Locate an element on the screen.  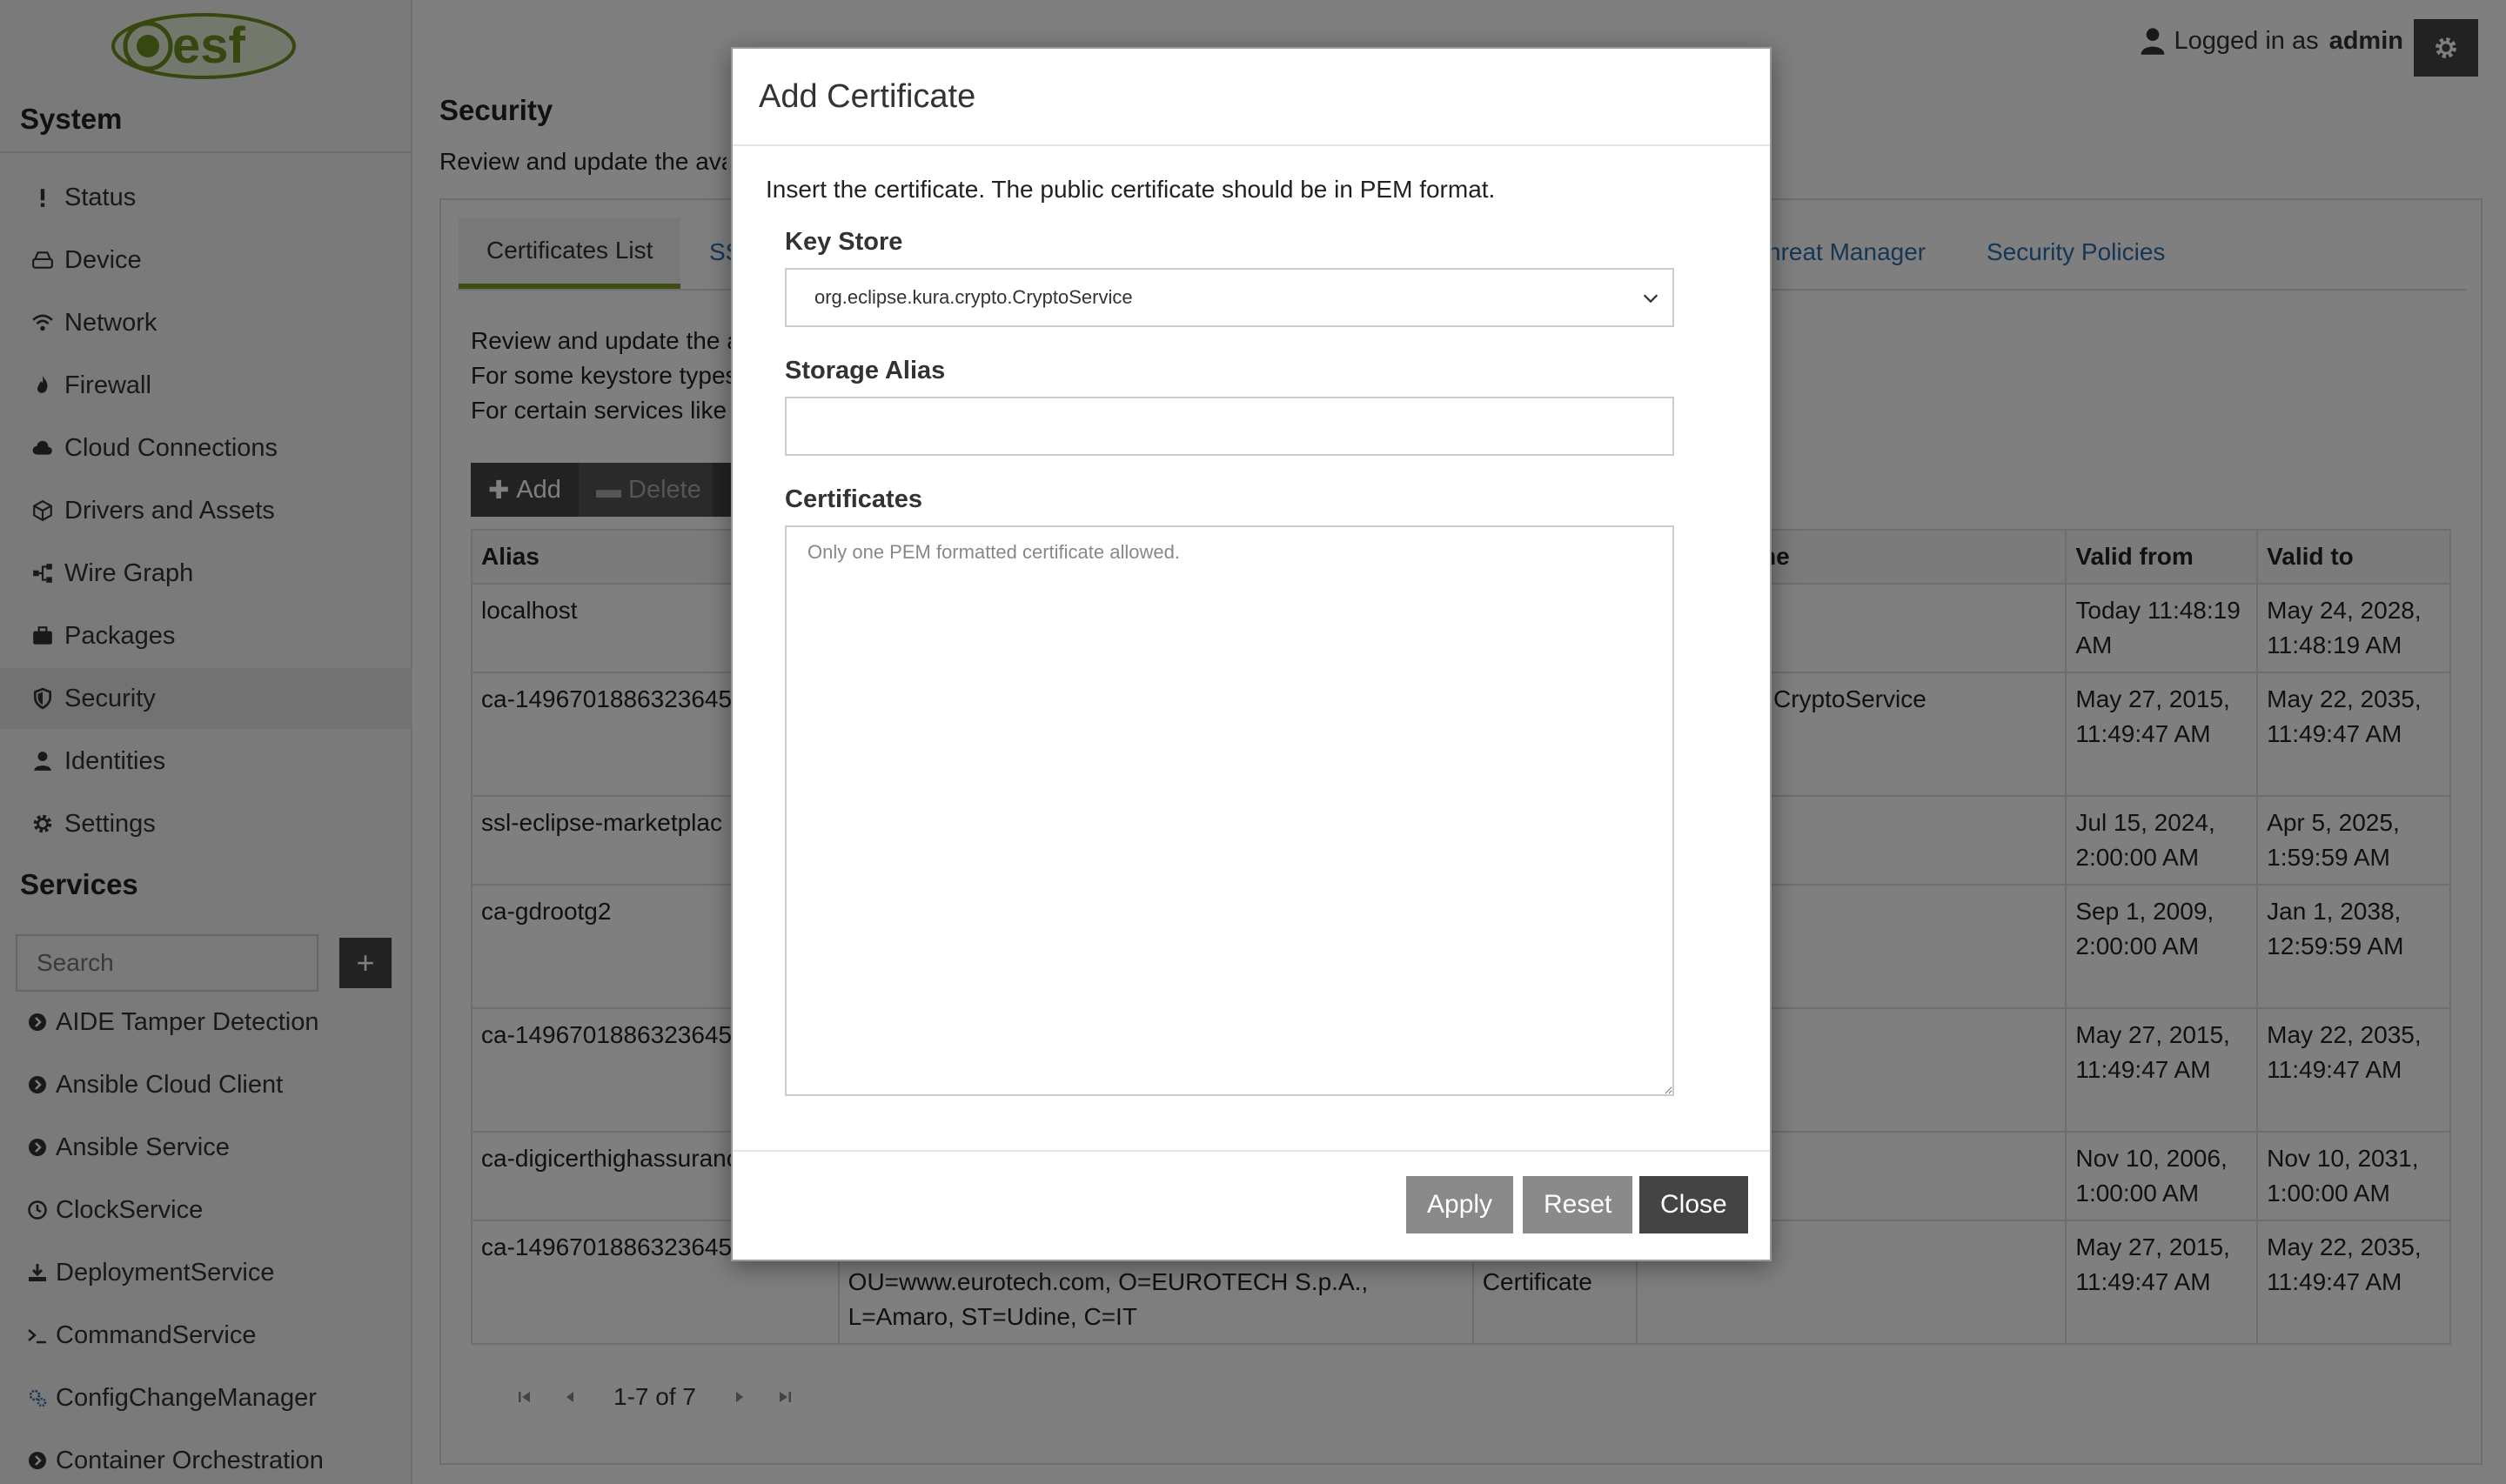
chevron-down-icon is located at coordinates (1650, 299).